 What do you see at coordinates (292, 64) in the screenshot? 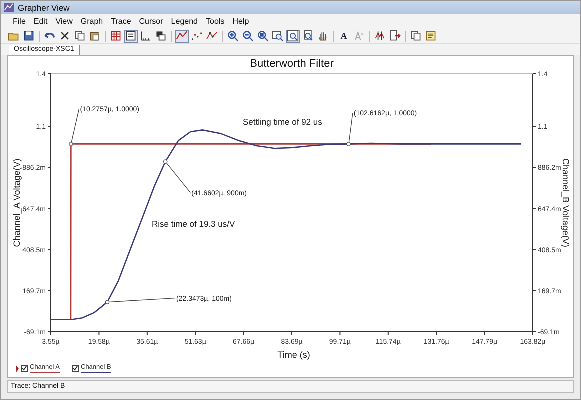
I see `chart-title: Butterworth Filter` at bounding box center [292, 64].